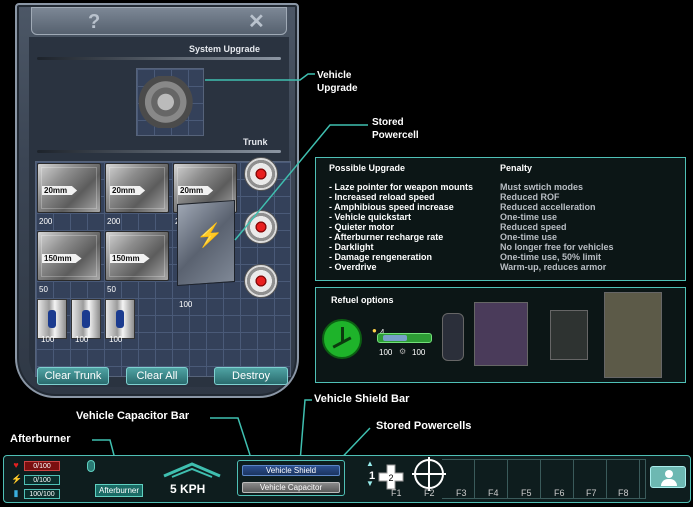 This screenshot has width=693, height=507. Describe the element at coordinates (291, 487) in the screenshot. I see `vehicle-capacitor-bar: Vehicle Capacitor` at that location.